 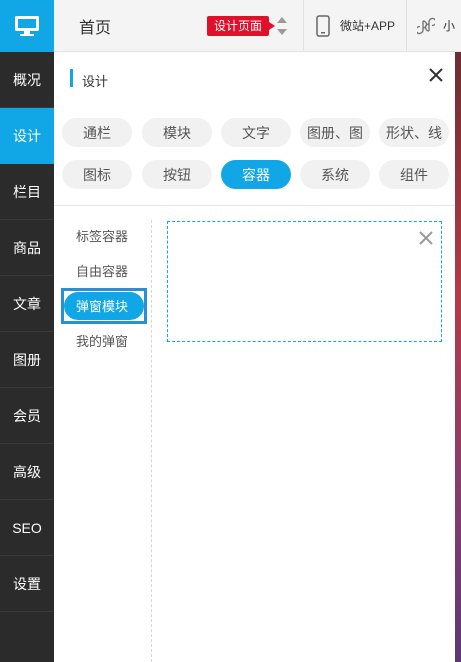 I want to click on tab-label: 组件, so click(x=414, y=174).